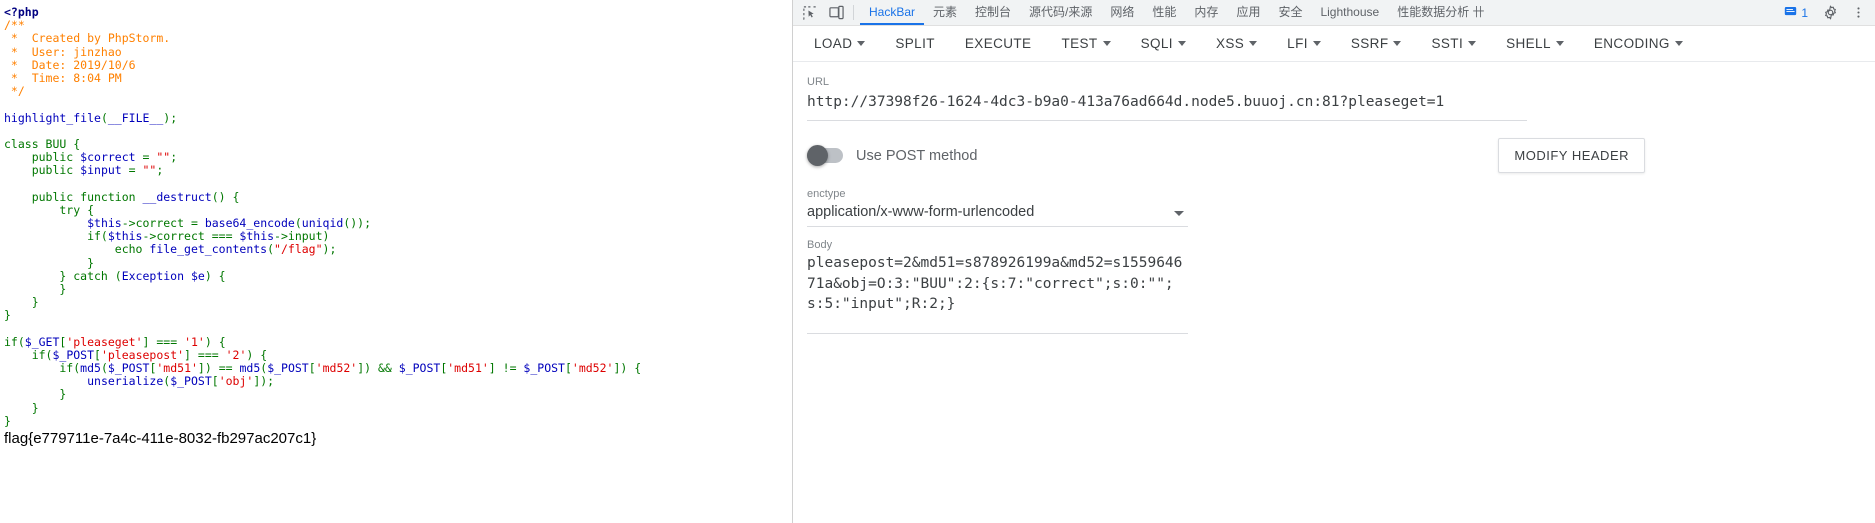 The width and height of the screenshot is (1875, 523). I want to click on code-token: class BUU {, so click(42, 143).